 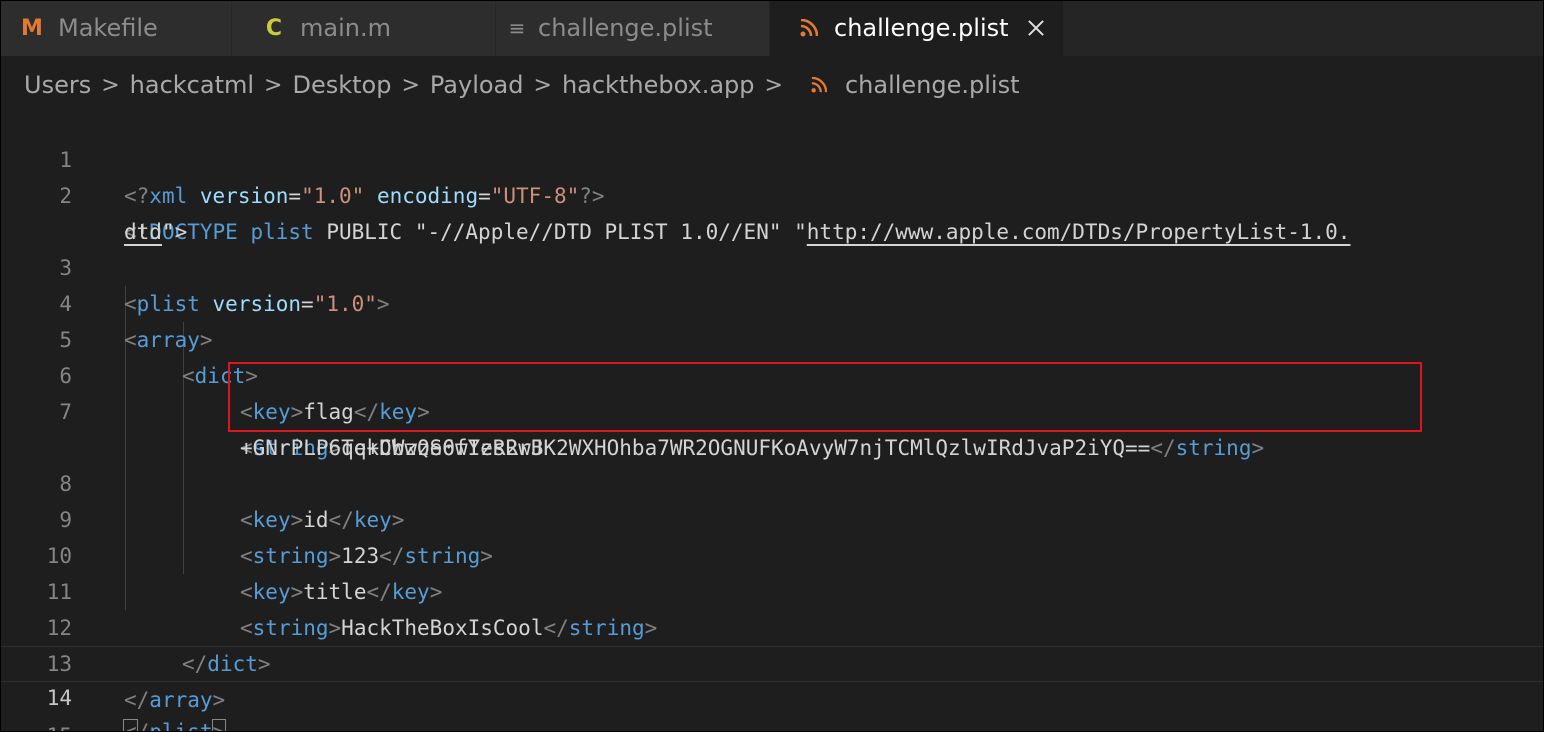 I want to click on code-line: 3 <plist version="1.0">, so click(x=772, y=265).